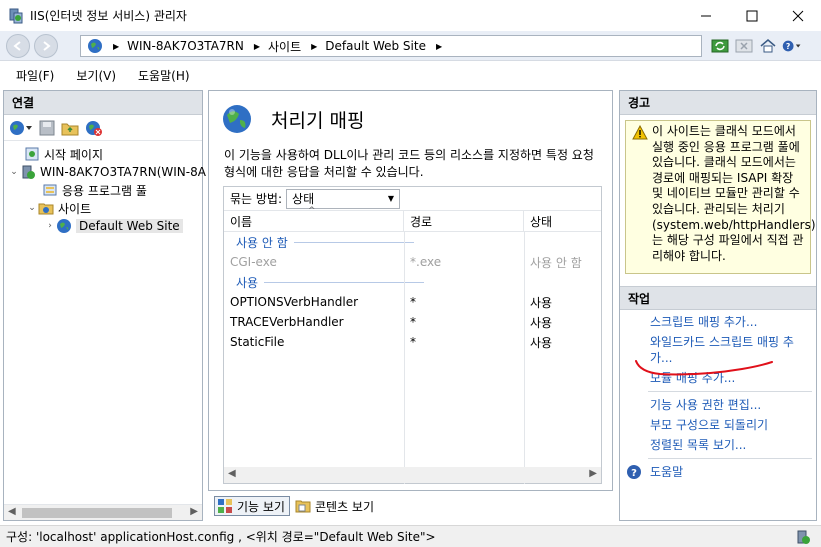  I want to click on dropdown-arrow-icon: ▼, so click(391, 198).